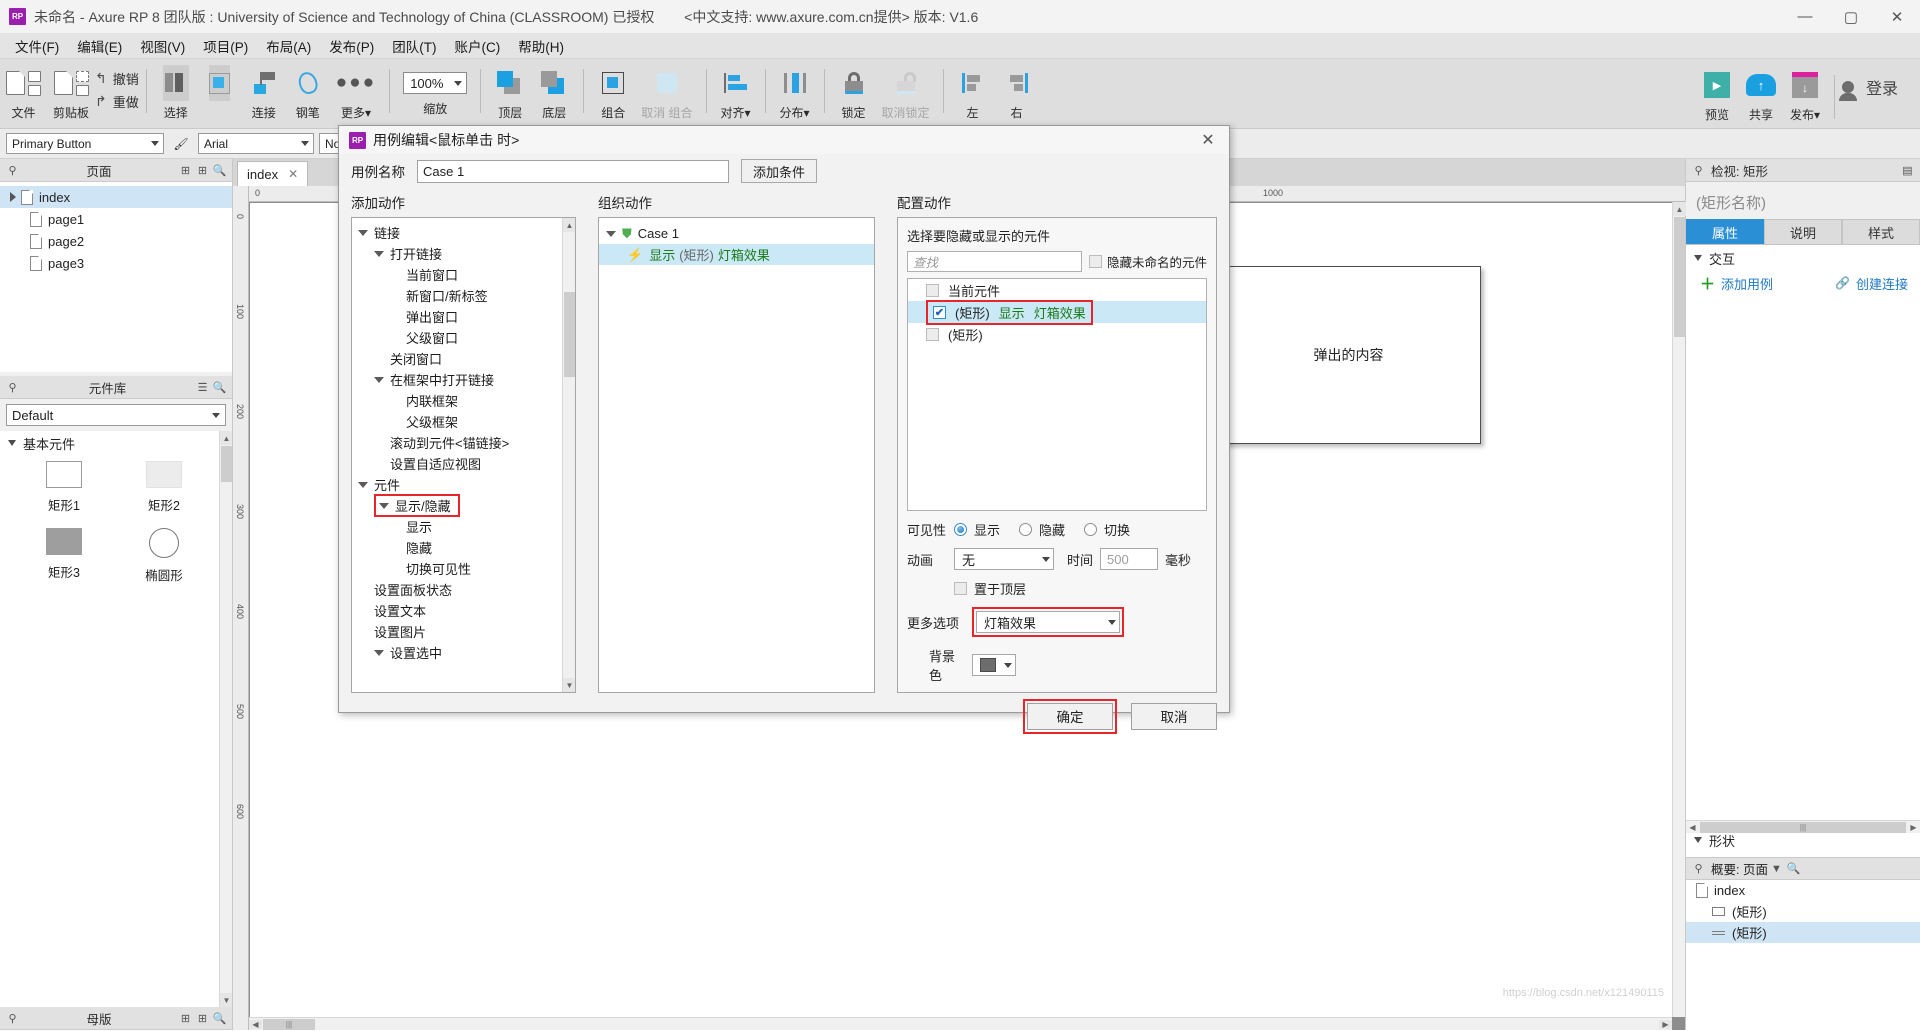 This screenshot has height=1031, width=1920. What do you see at coordinates (308, 92) in the screenshot?
I see `pen-tool: 钢笔` at bounding box center [308, 92].